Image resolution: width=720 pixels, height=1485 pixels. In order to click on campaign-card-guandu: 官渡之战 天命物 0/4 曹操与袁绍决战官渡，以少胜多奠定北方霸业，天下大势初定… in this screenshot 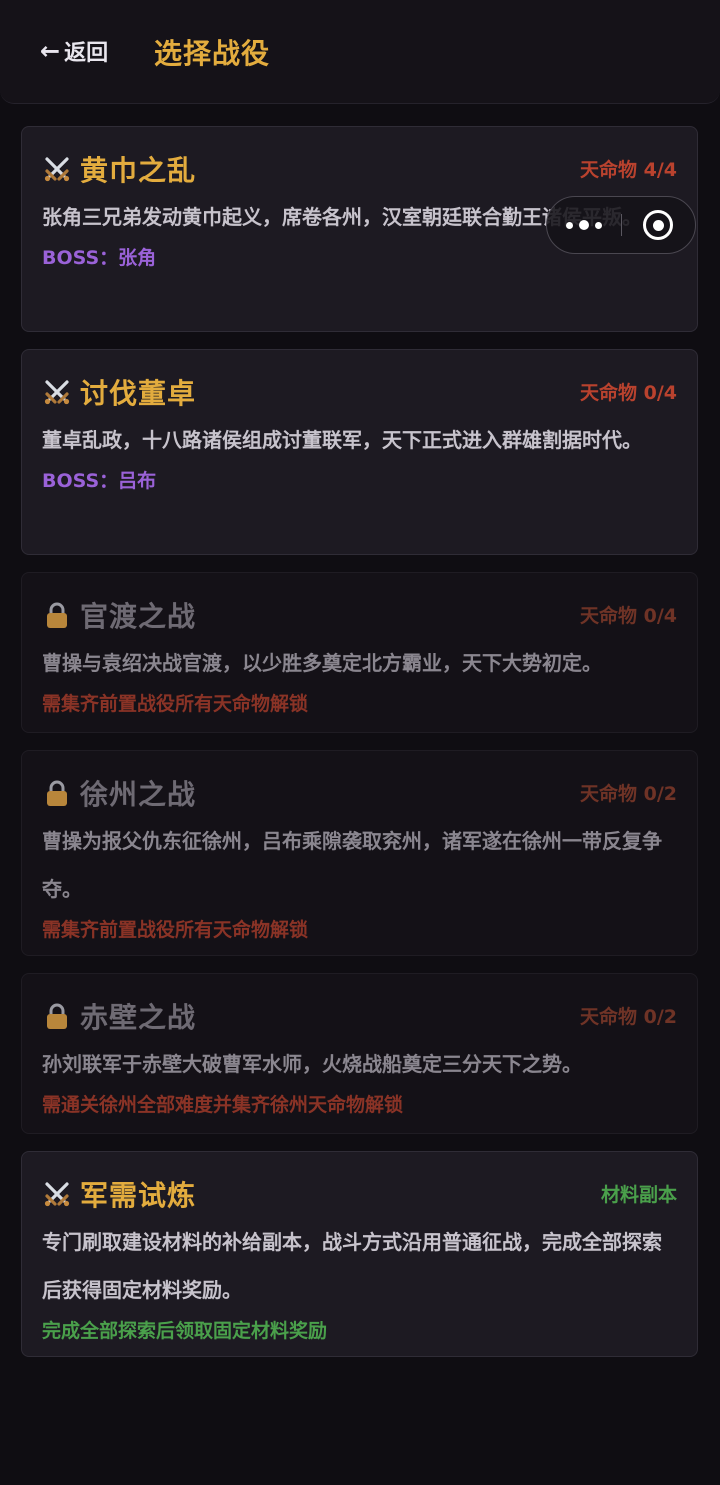, I will do `click(359, 652)`.